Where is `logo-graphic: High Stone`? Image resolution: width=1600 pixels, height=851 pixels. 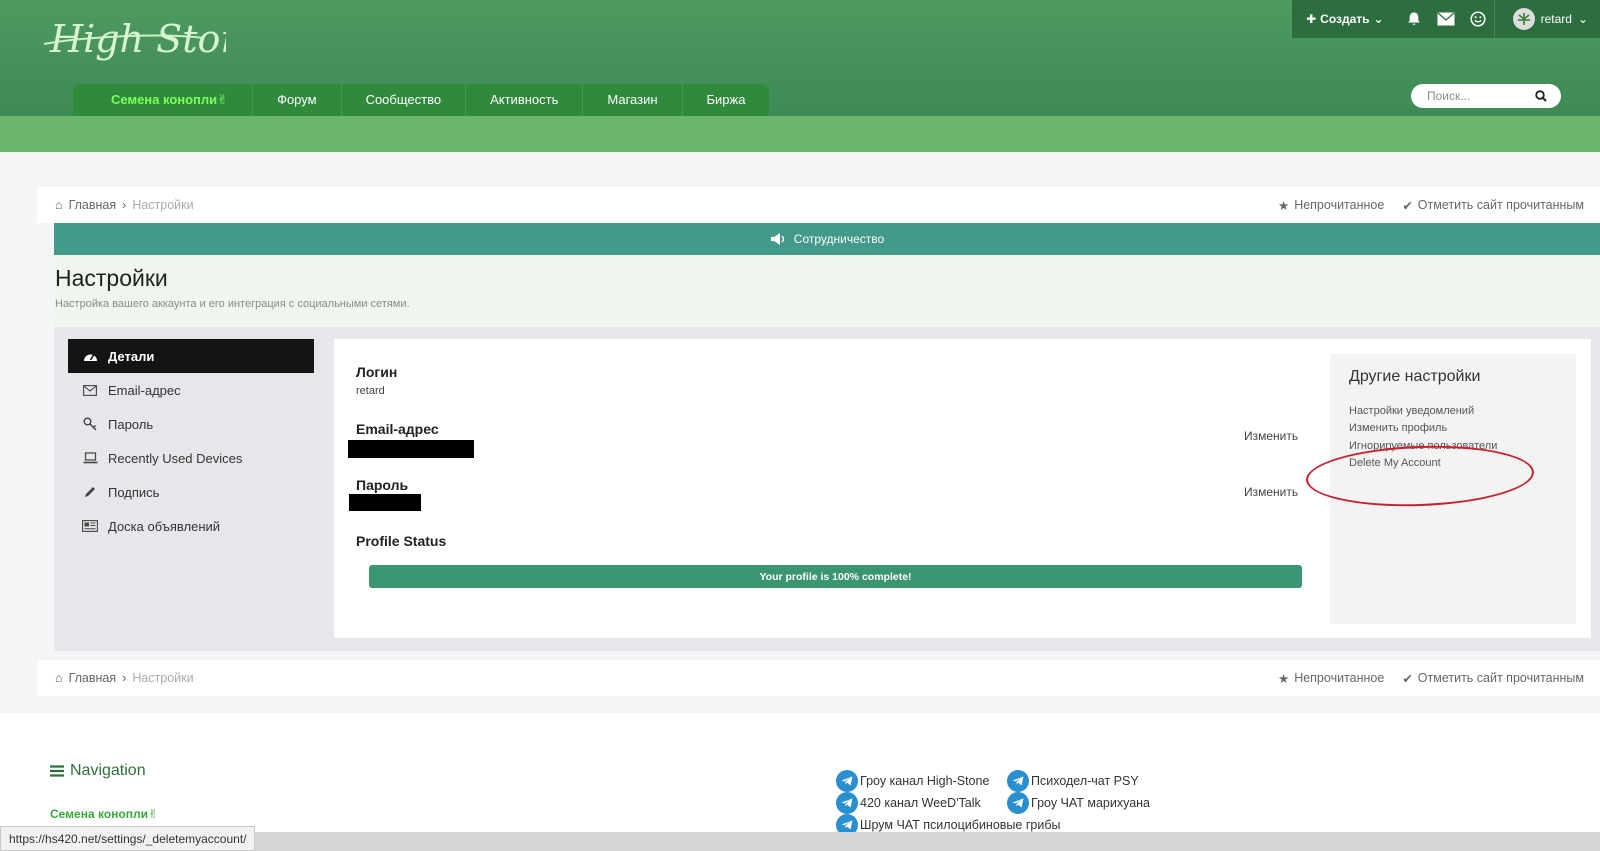
logo-graphic: High Stone is located at coordinates (155, 39).